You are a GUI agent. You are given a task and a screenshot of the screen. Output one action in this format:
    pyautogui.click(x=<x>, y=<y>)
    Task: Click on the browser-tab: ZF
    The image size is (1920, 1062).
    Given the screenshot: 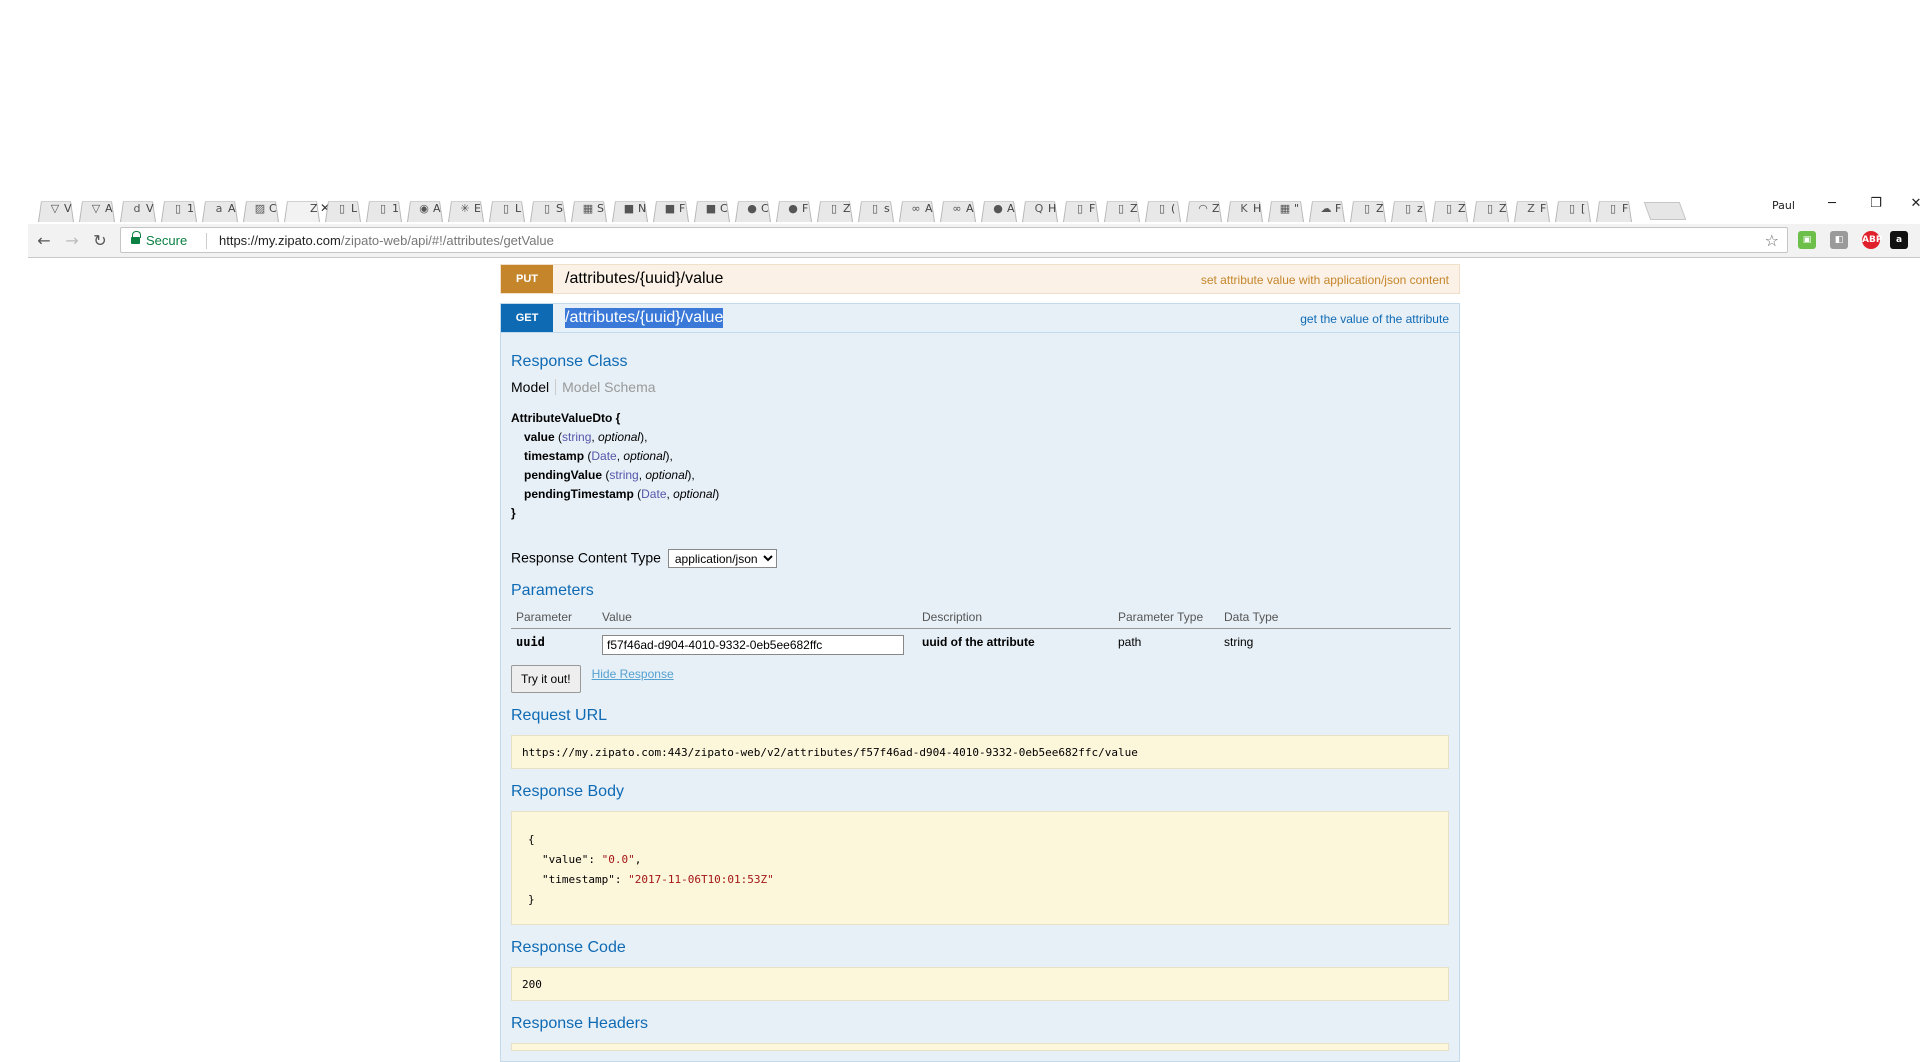 What is the action you would take?
    pyautogui.click(x=1532, y=207)
    